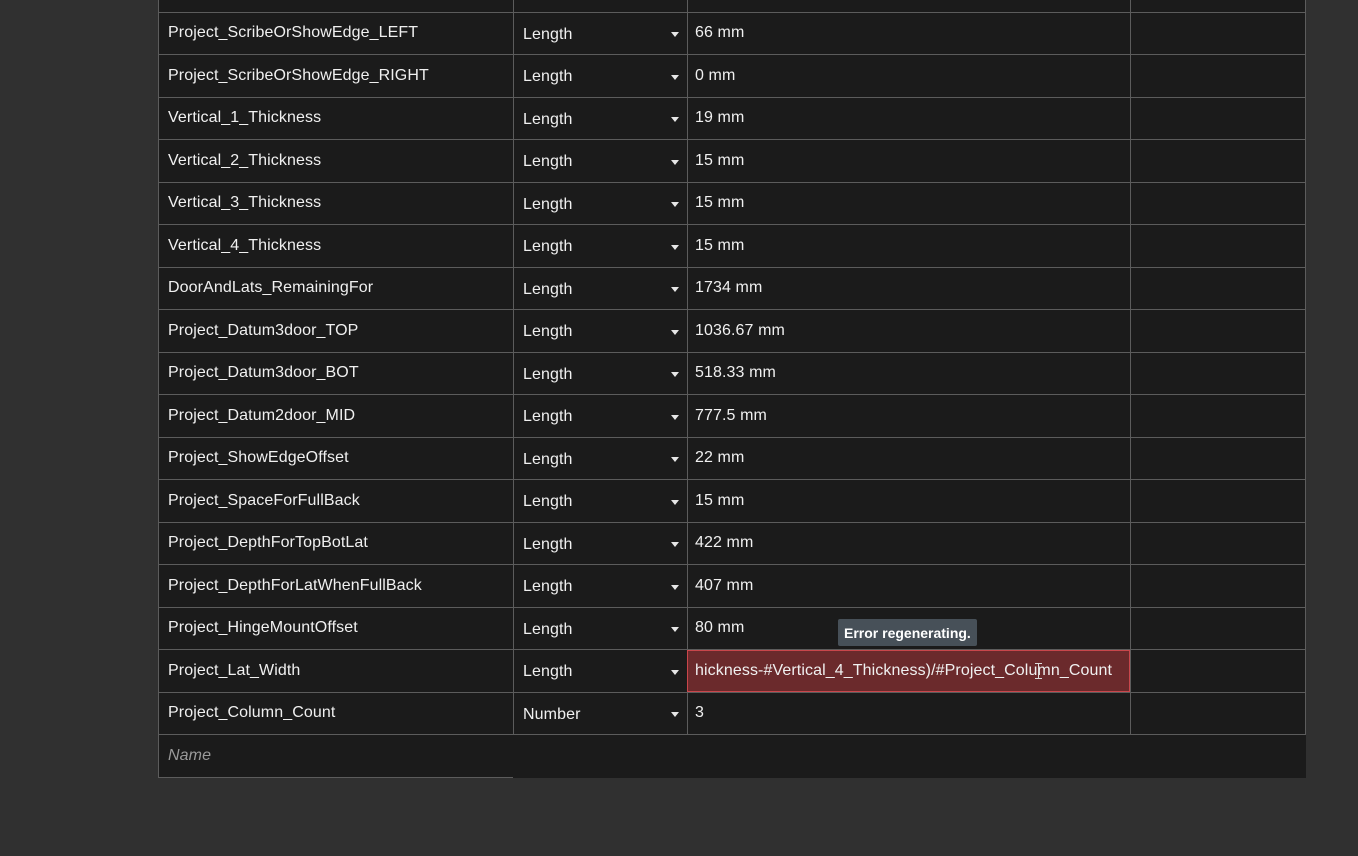  I want to click on table-row: Project_Datum3door_TOP Length 1036.67 mm, so click(732, 331).